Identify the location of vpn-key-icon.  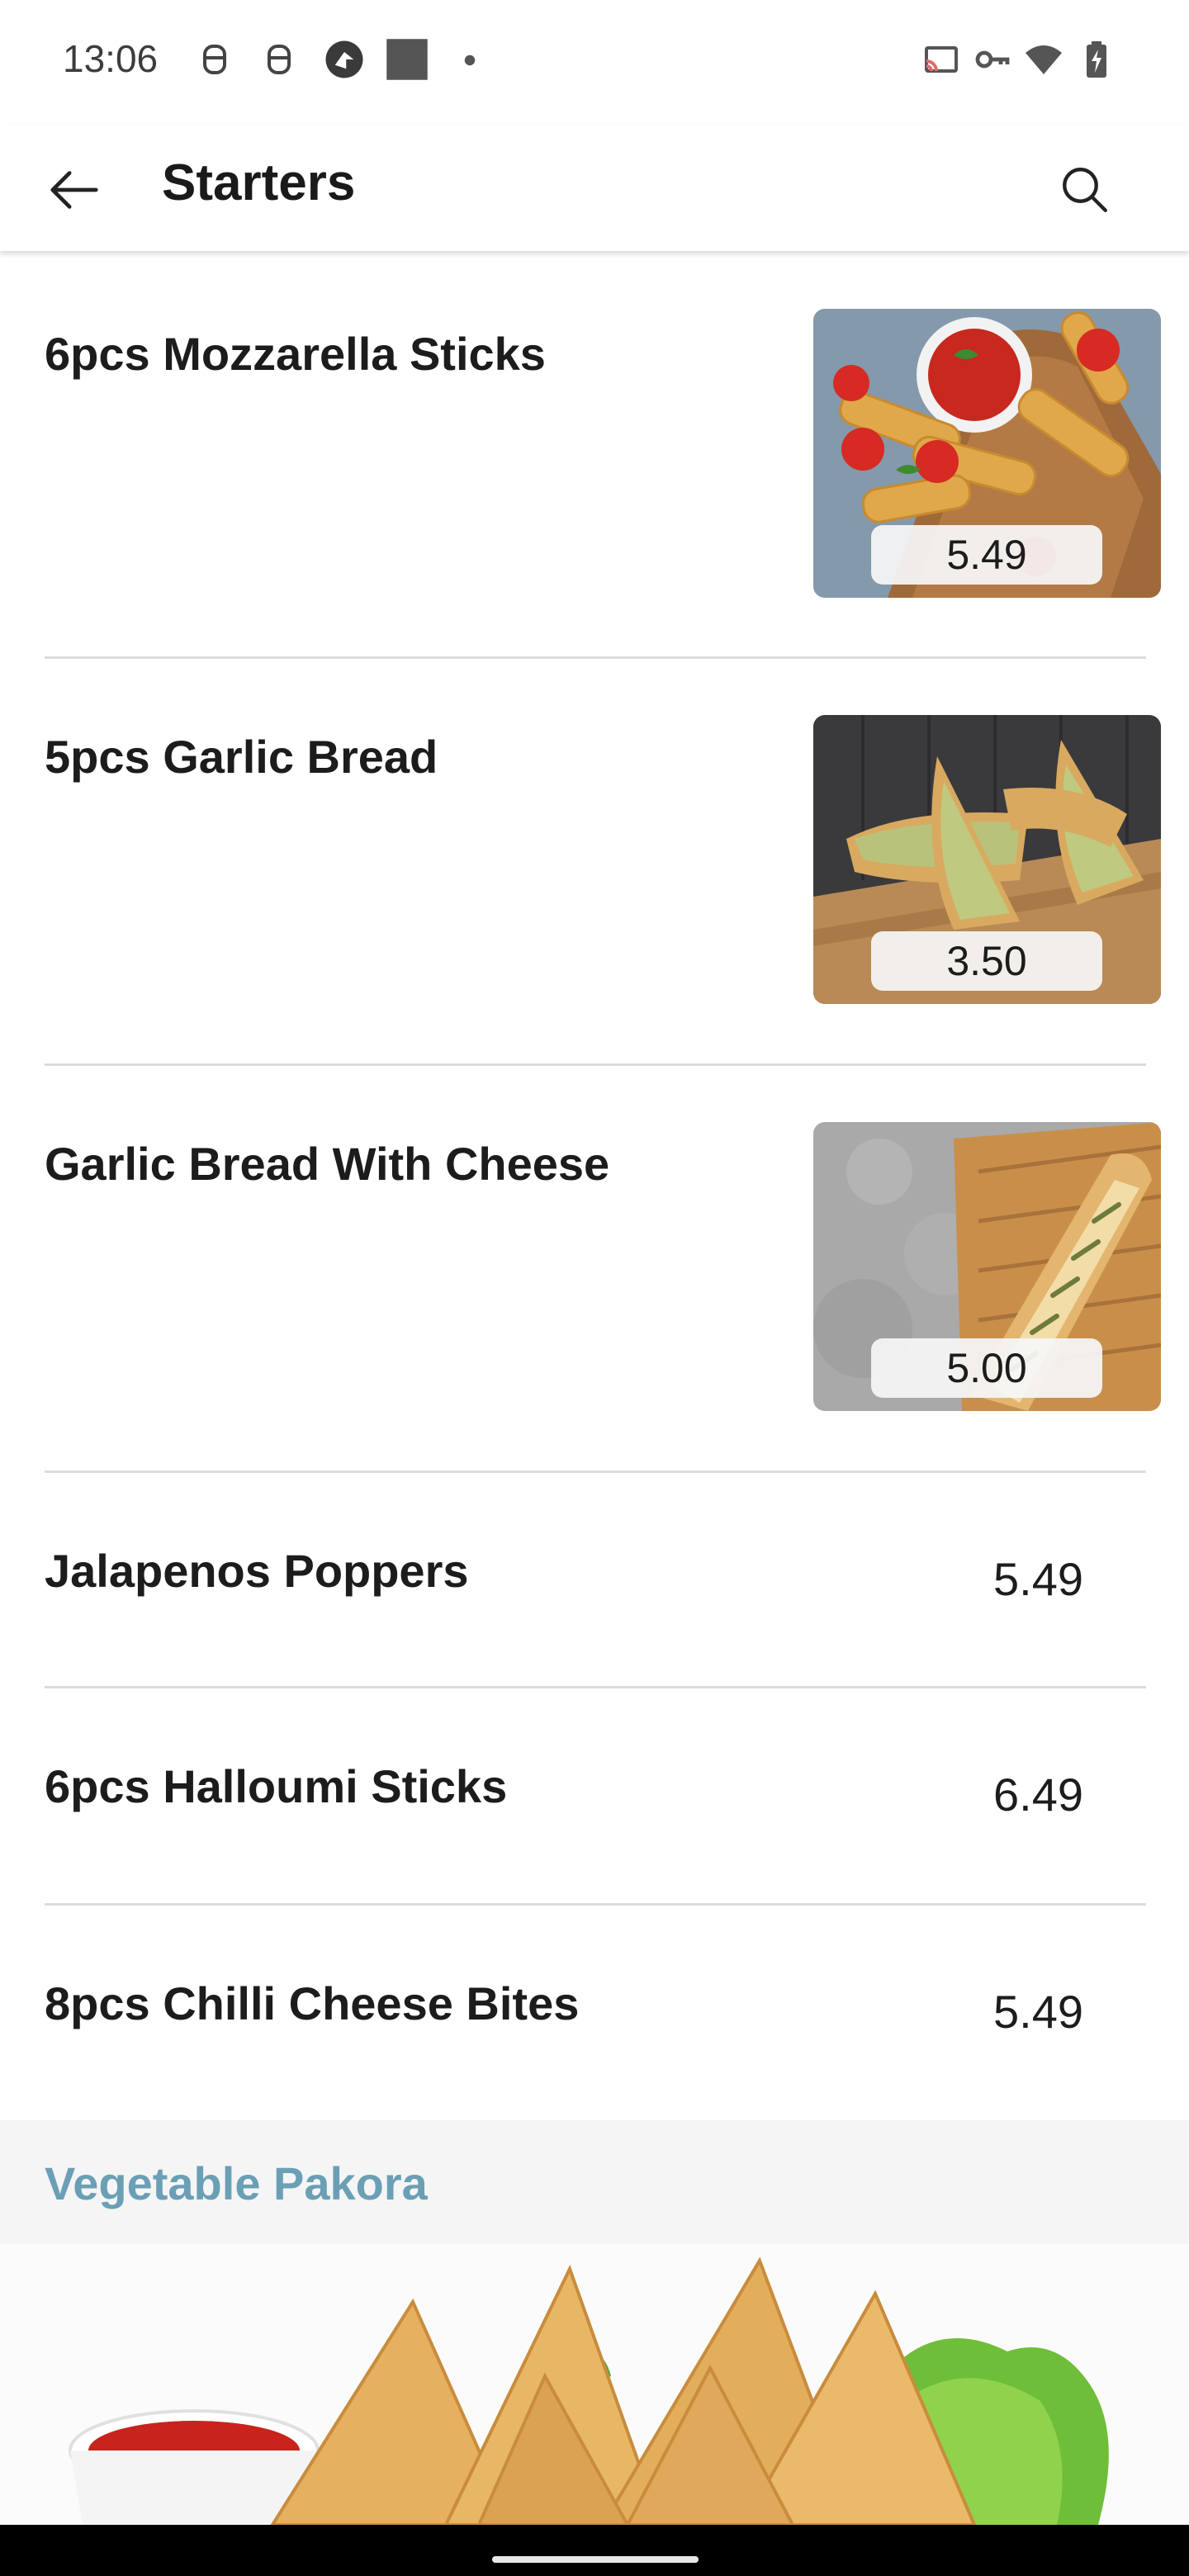
(992, 59).